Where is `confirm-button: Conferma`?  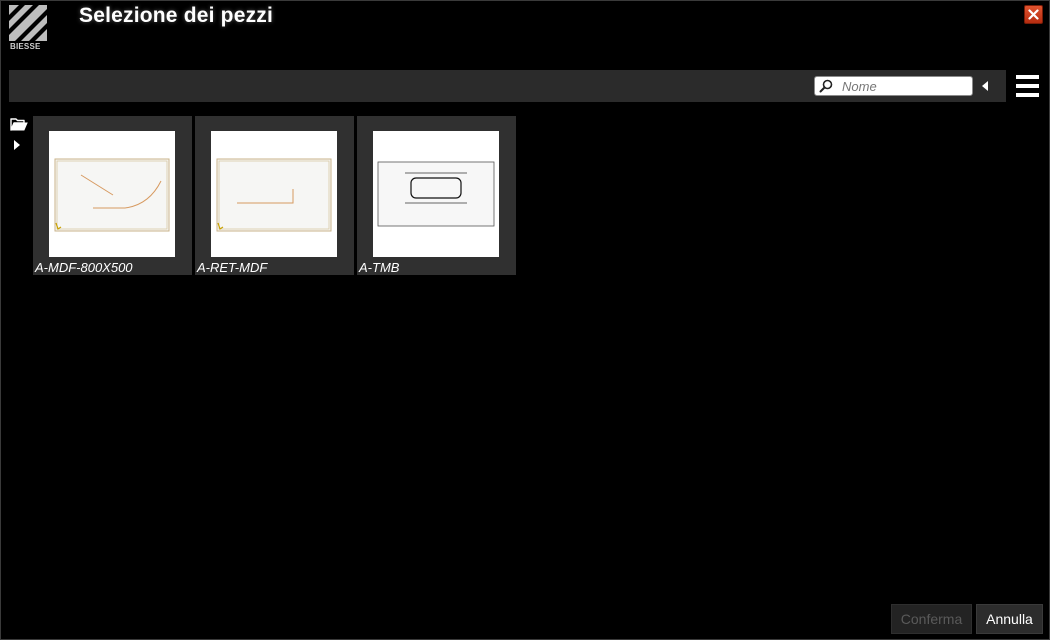 confirm-button: Conferma is located at coordinates (931, 619).